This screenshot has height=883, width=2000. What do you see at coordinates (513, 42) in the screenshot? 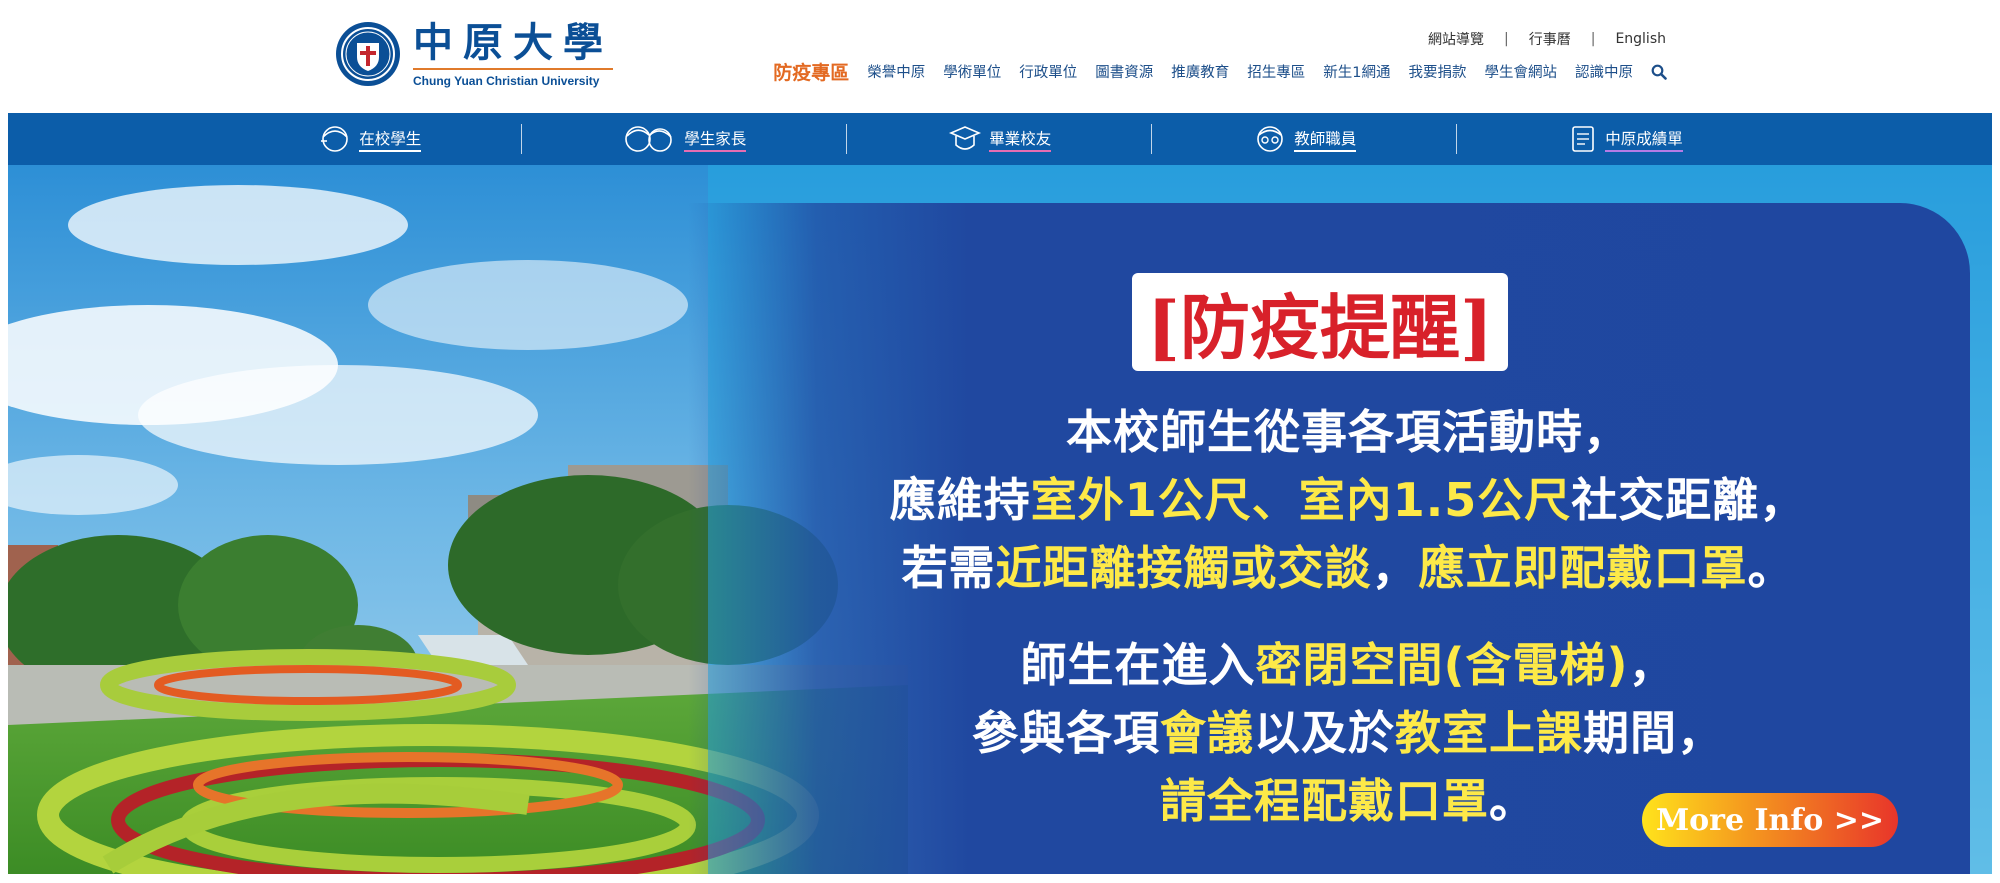
I see `logo-chinese-name: 中原大學` at bounding box center [513, 42].